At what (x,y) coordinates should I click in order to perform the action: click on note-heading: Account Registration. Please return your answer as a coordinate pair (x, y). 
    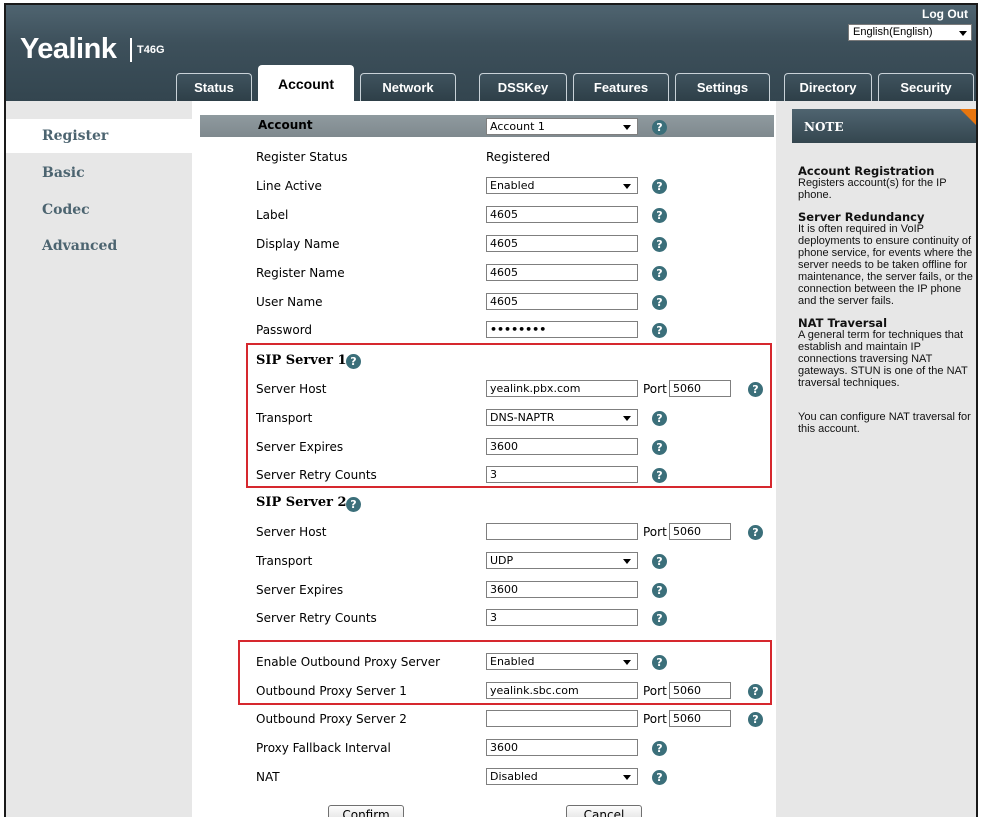
    Looking at the image, I should click on (866, 171).